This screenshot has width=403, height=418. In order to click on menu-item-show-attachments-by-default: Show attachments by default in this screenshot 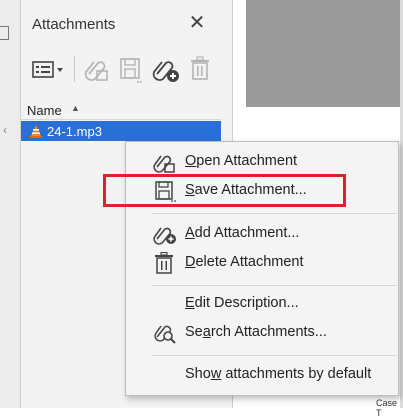, I will do `click(262, 375)`.